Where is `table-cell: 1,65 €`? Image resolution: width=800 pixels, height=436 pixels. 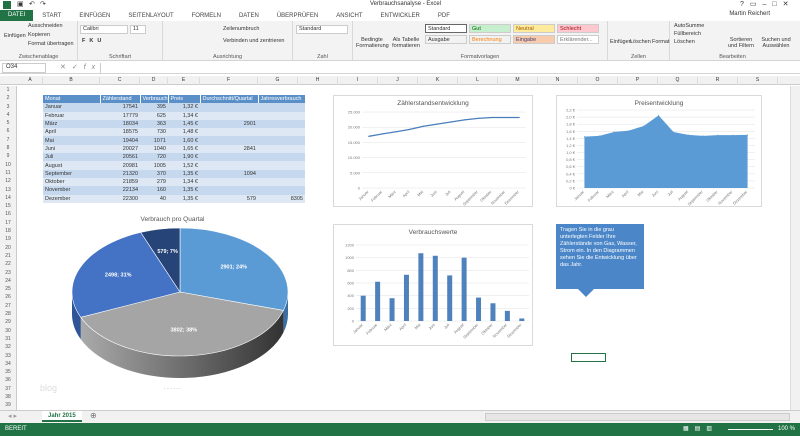
table-cell: 1,65 € is located at coordinates (184, 149).